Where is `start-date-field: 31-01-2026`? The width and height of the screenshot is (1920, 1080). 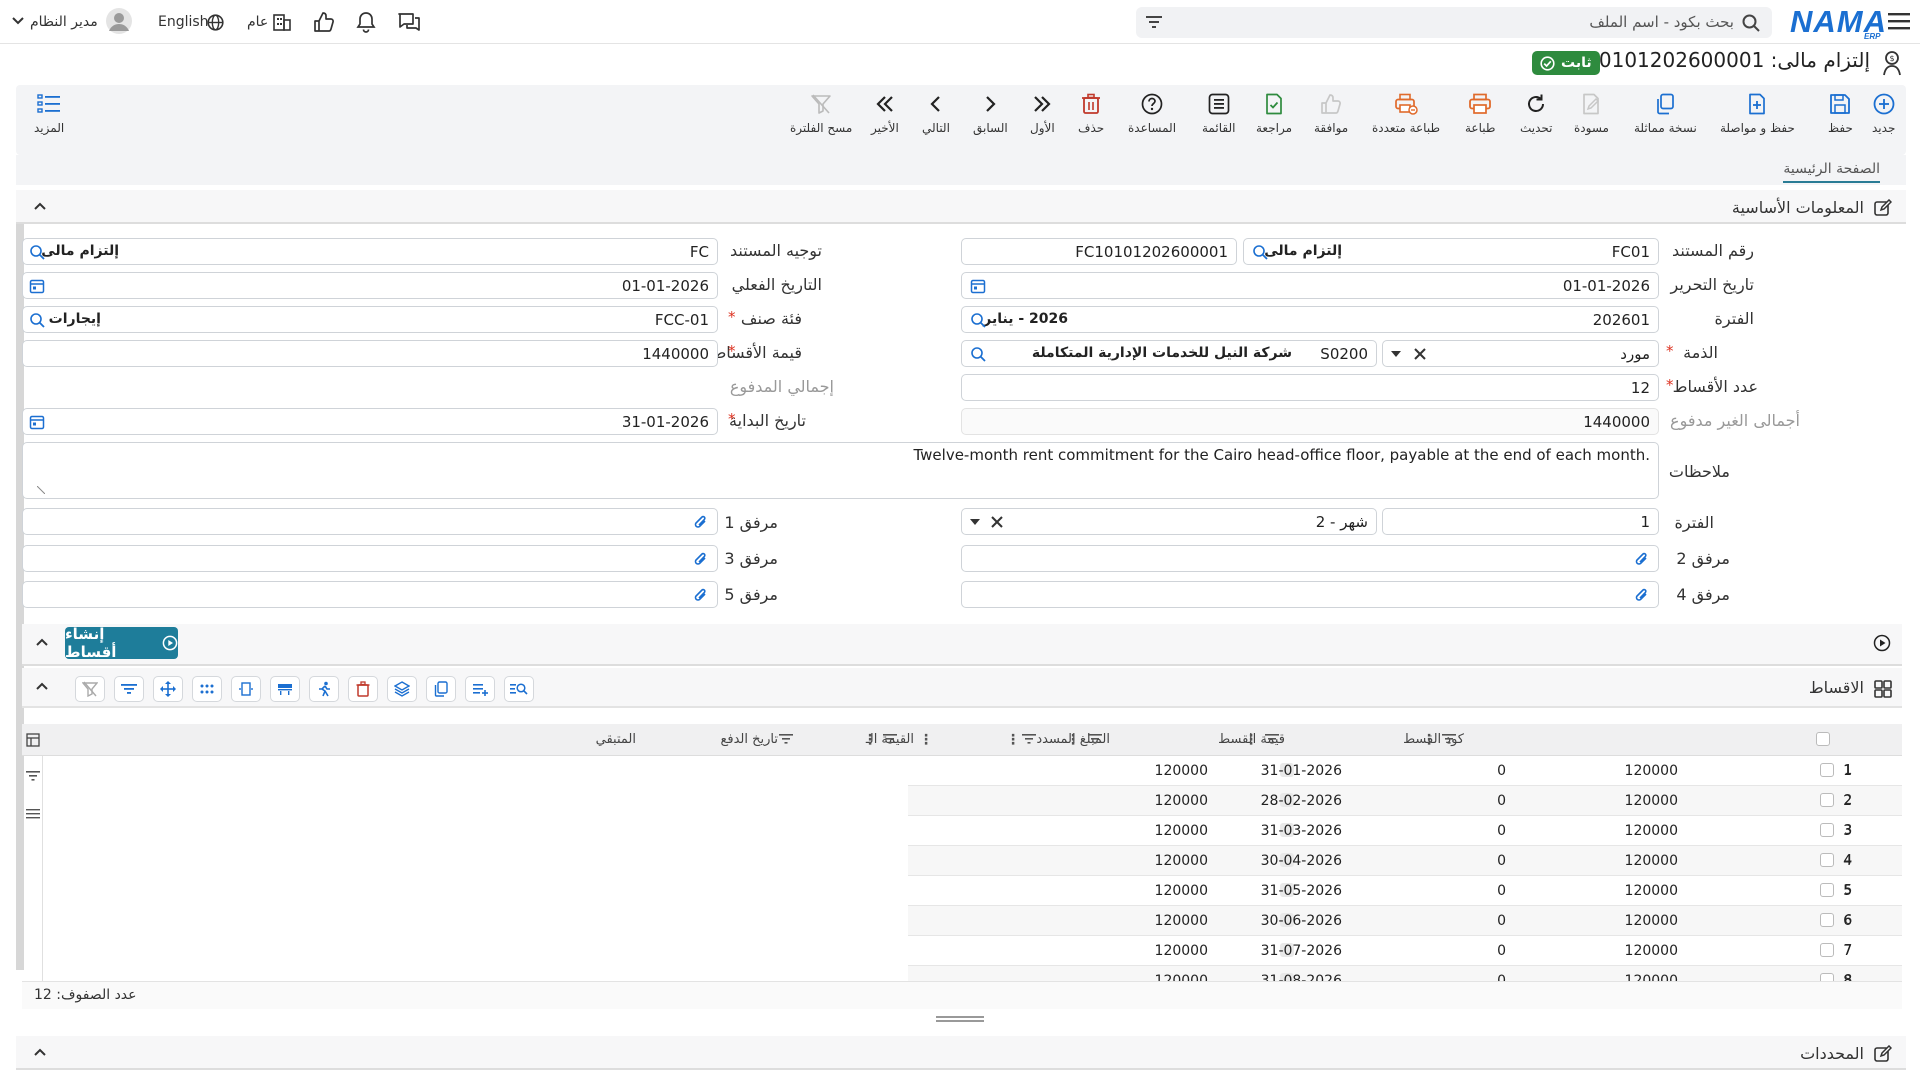 start-date-field: 31-01-2026 is located at coordinates (370, 421).